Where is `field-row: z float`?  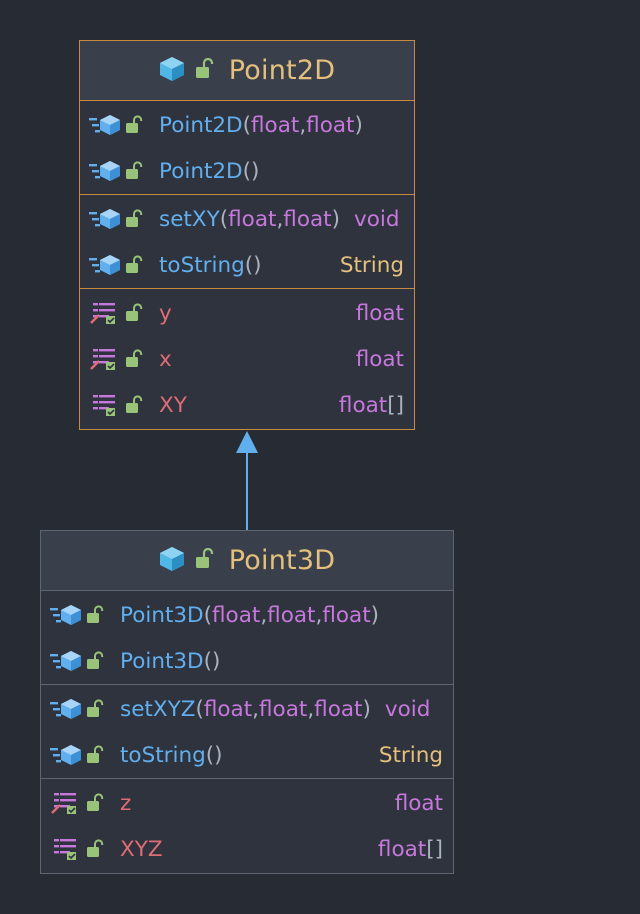
field-row: z float is located at coordinates (247, 803).